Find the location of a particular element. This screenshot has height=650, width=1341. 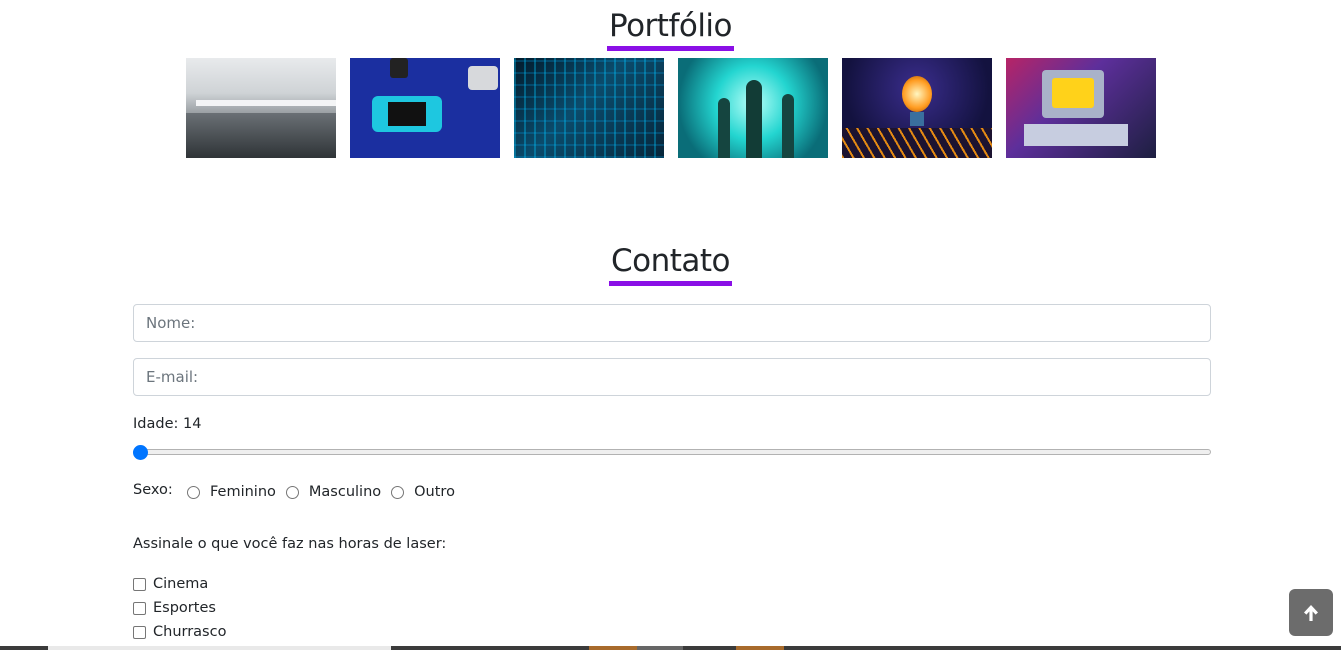

email-input: E-mail: is located at coordinates (672, 377).